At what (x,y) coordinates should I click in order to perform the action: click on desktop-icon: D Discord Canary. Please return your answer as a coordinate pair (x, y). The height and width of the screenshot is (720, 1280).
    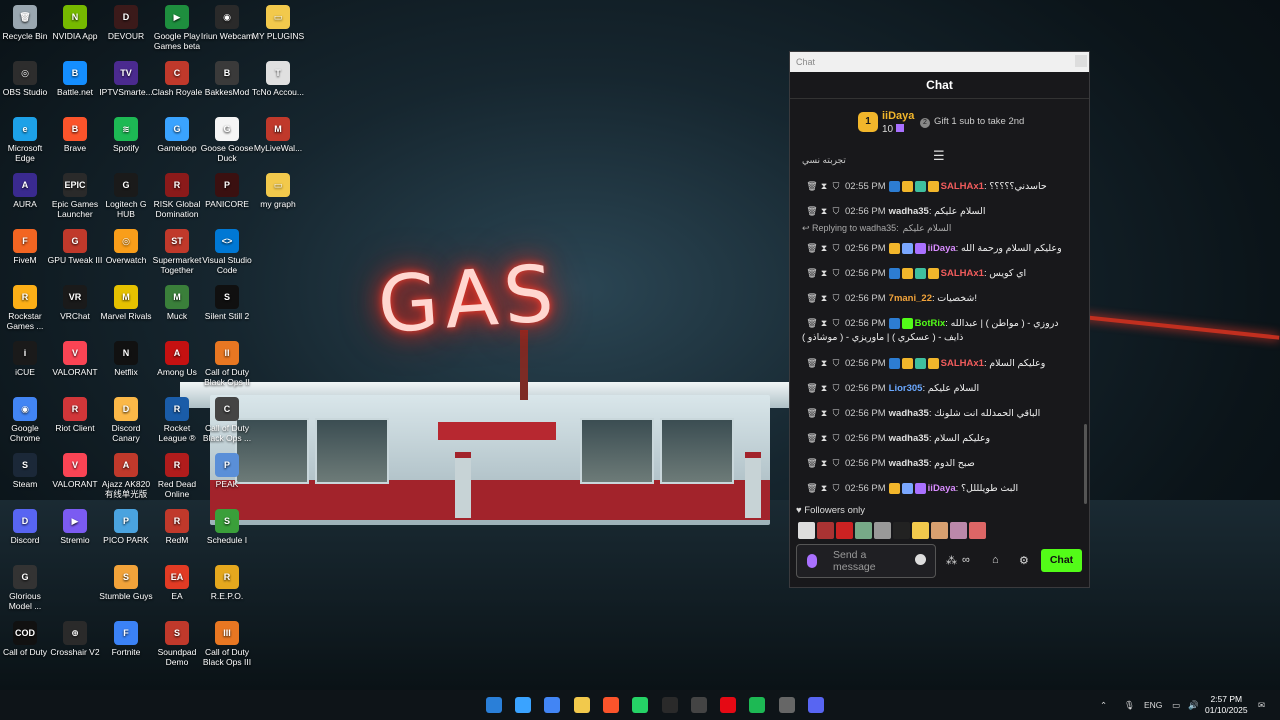
    Looking at the image, I should click on (126, 420).